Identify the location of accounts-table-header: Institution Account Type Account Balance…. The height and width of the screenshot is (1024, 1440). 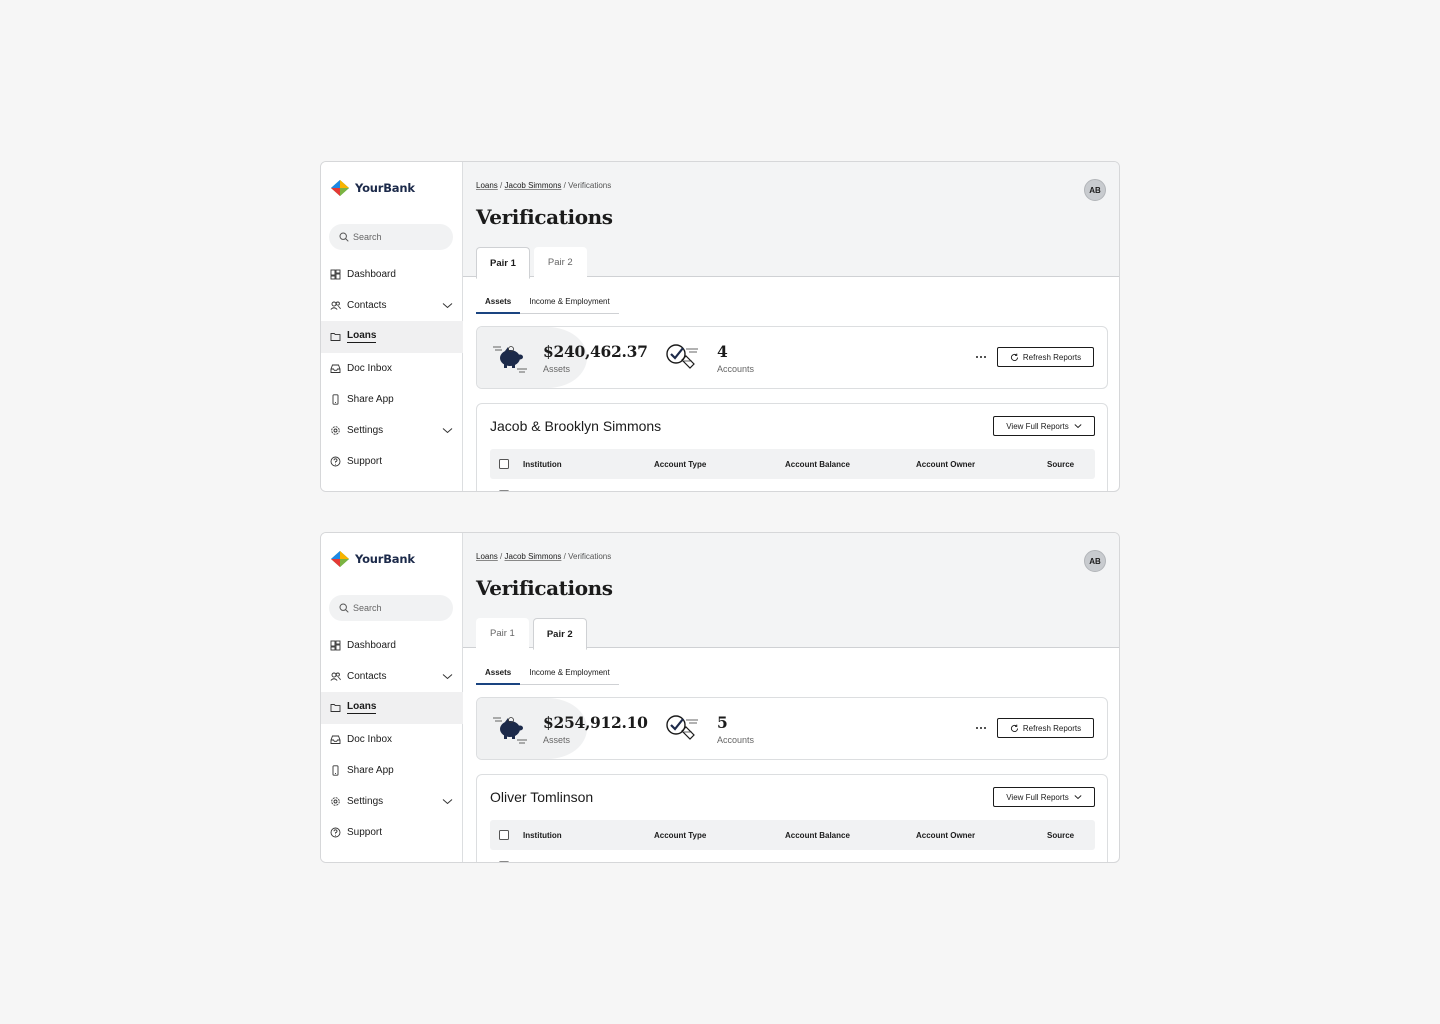
(792, 835).